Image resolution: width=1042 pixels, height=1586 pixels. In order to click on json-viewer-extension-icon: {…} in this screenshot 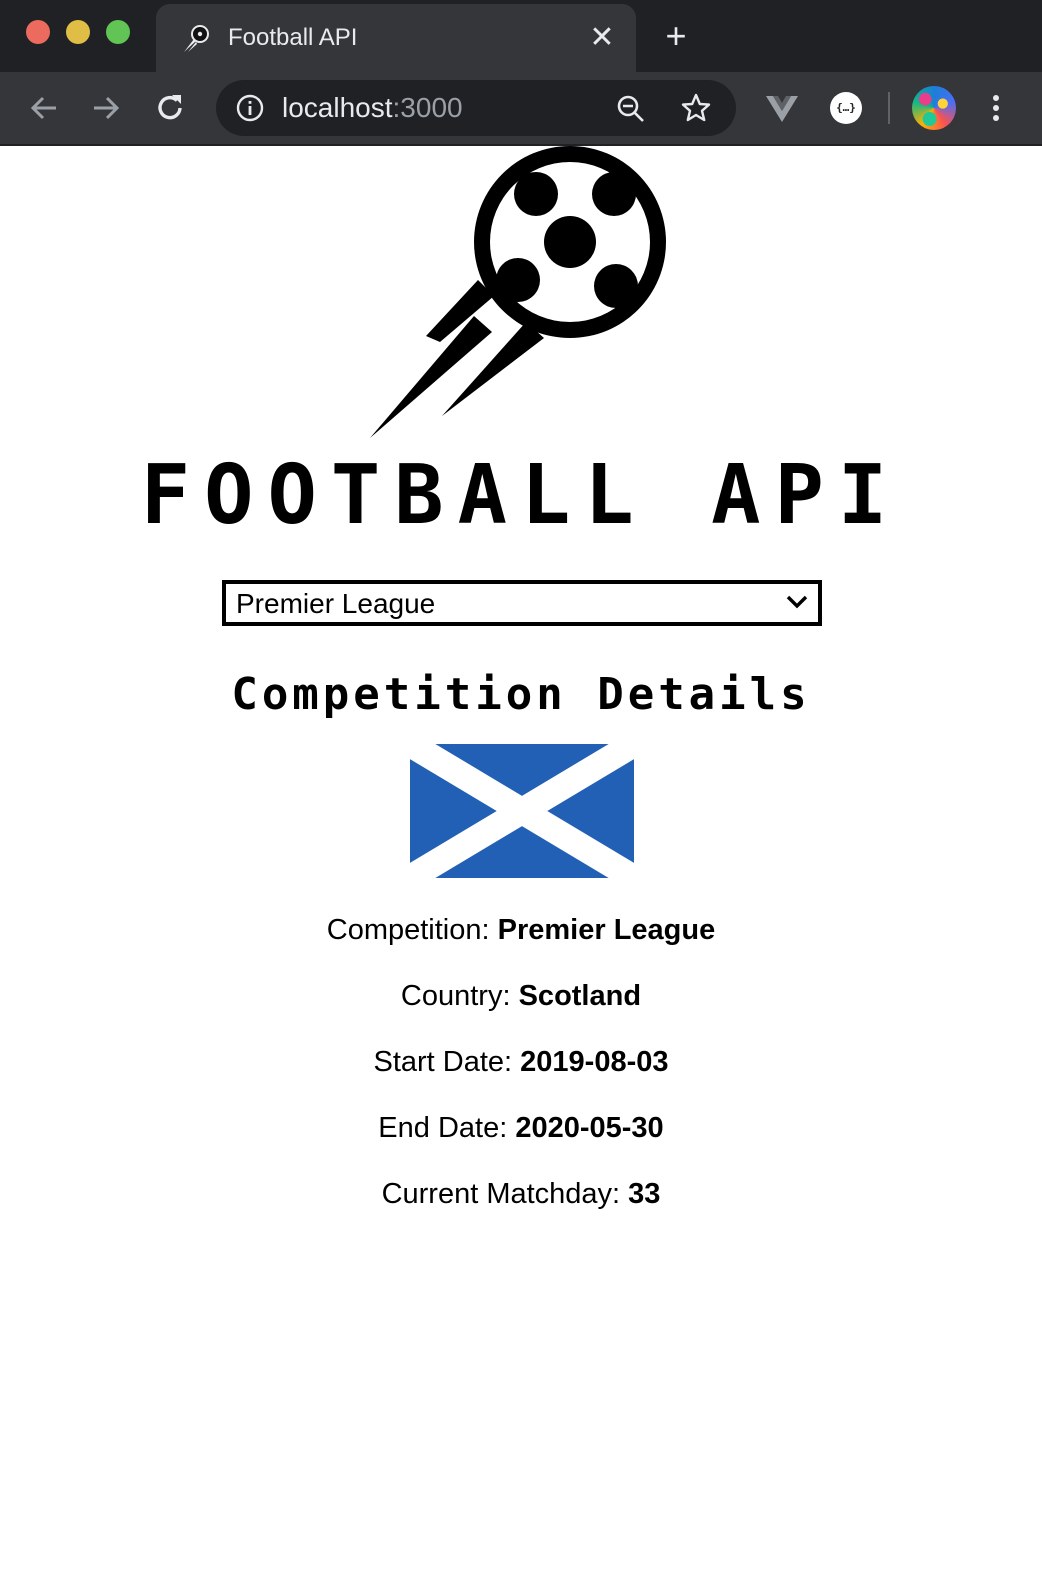, I will do `click(846, 108)`.